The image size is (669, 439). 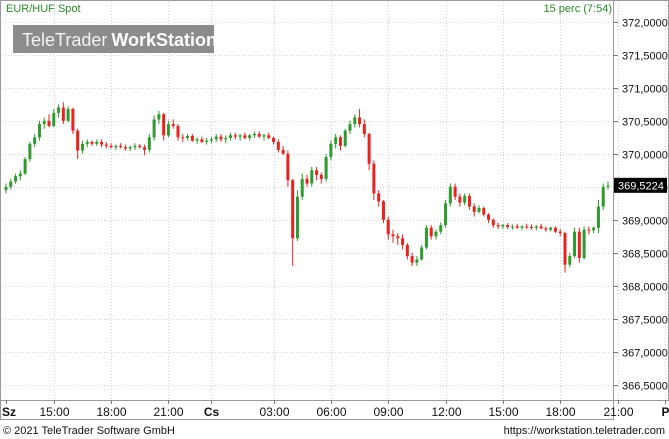 I want to click on x-time-label: 21:00, so click(x=618, y=412).